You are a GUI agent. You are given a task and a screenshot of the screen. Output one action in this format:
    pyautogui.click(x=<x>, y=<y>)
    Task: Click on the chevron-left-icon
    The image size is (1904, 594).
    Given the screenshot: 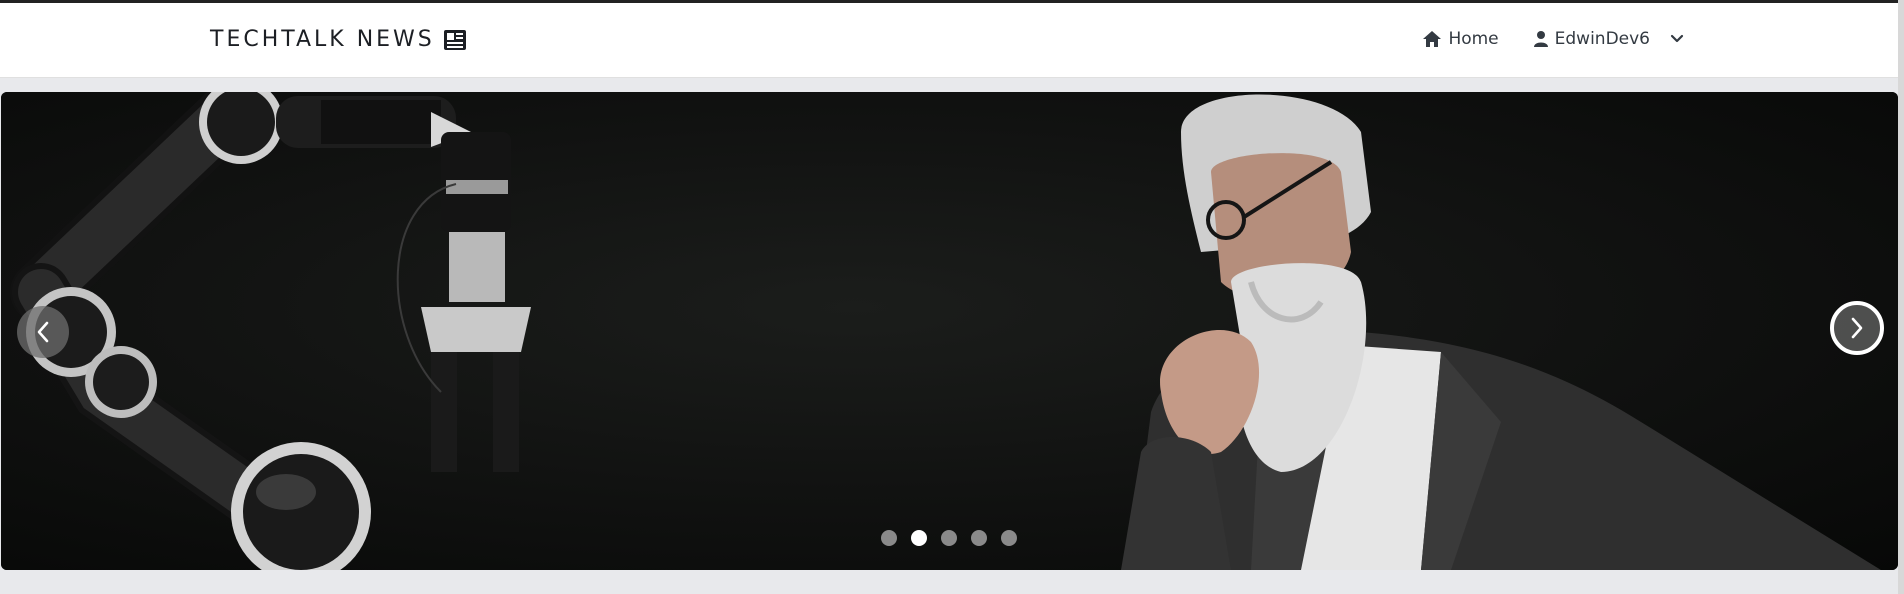 What is the action you would take?
    pyautogui.click(x=43, y=332)
    